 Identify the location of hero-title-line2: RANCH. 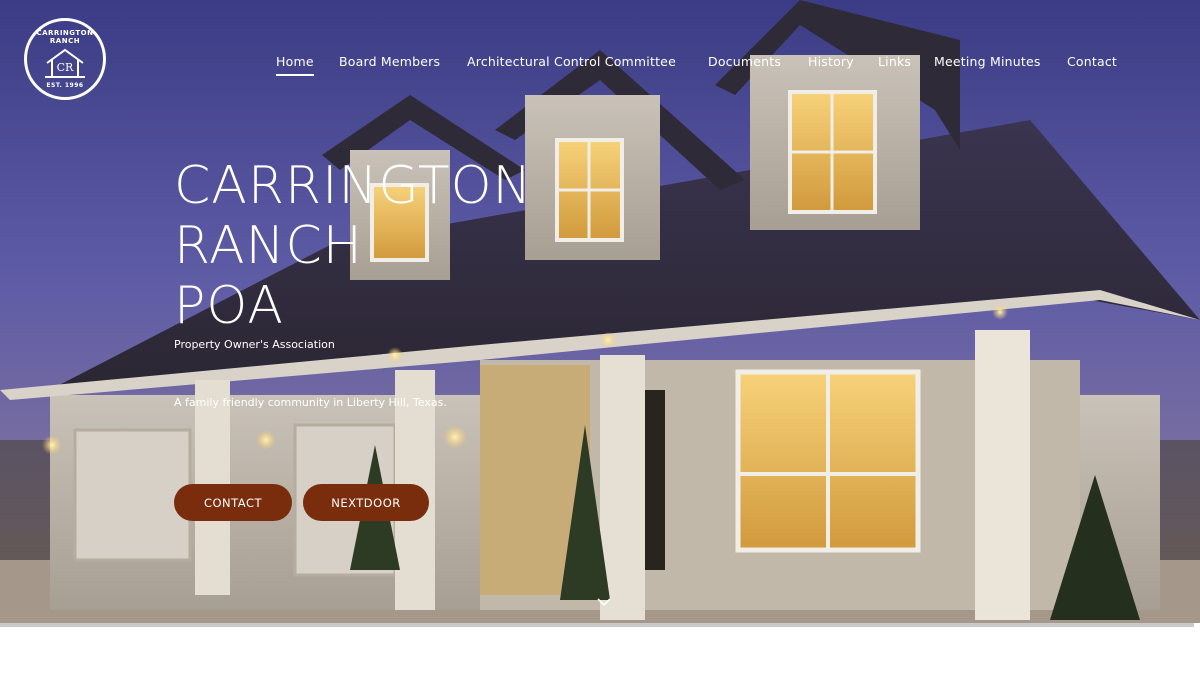
(268, 246).